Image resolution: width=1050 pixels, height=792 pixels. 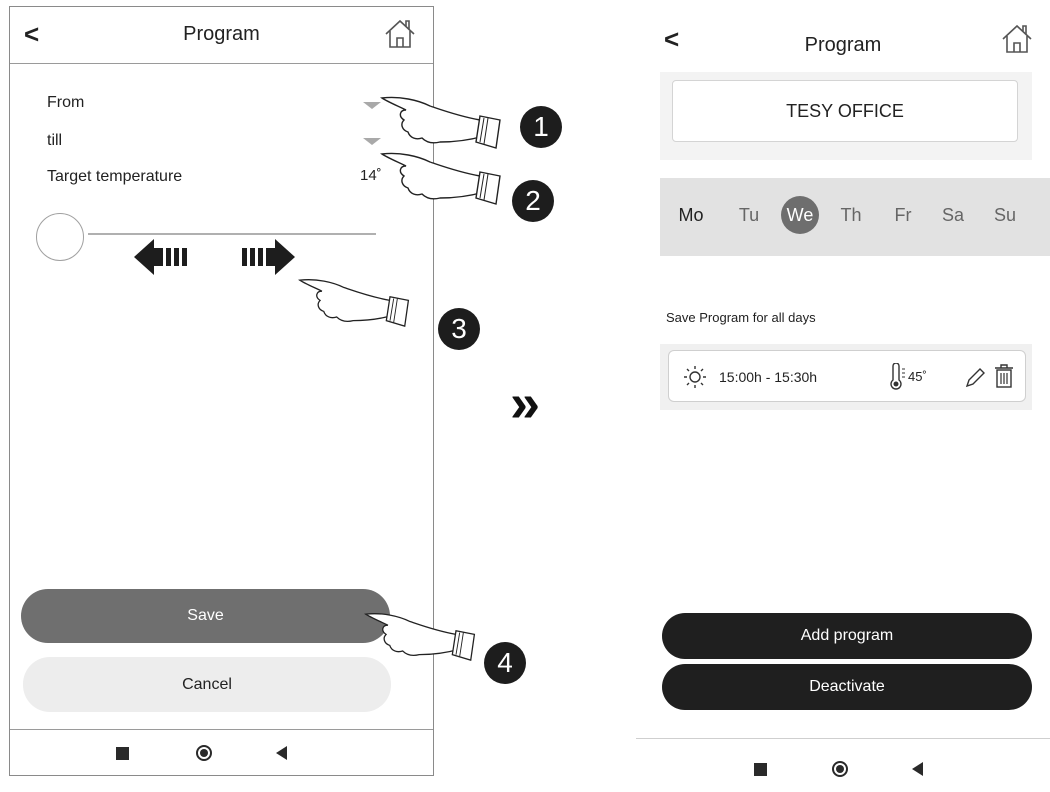 What do you see at coordinates (1005, 215) in the screenshot?
I see `day-su: Su` at bounding box center [1005, 215].